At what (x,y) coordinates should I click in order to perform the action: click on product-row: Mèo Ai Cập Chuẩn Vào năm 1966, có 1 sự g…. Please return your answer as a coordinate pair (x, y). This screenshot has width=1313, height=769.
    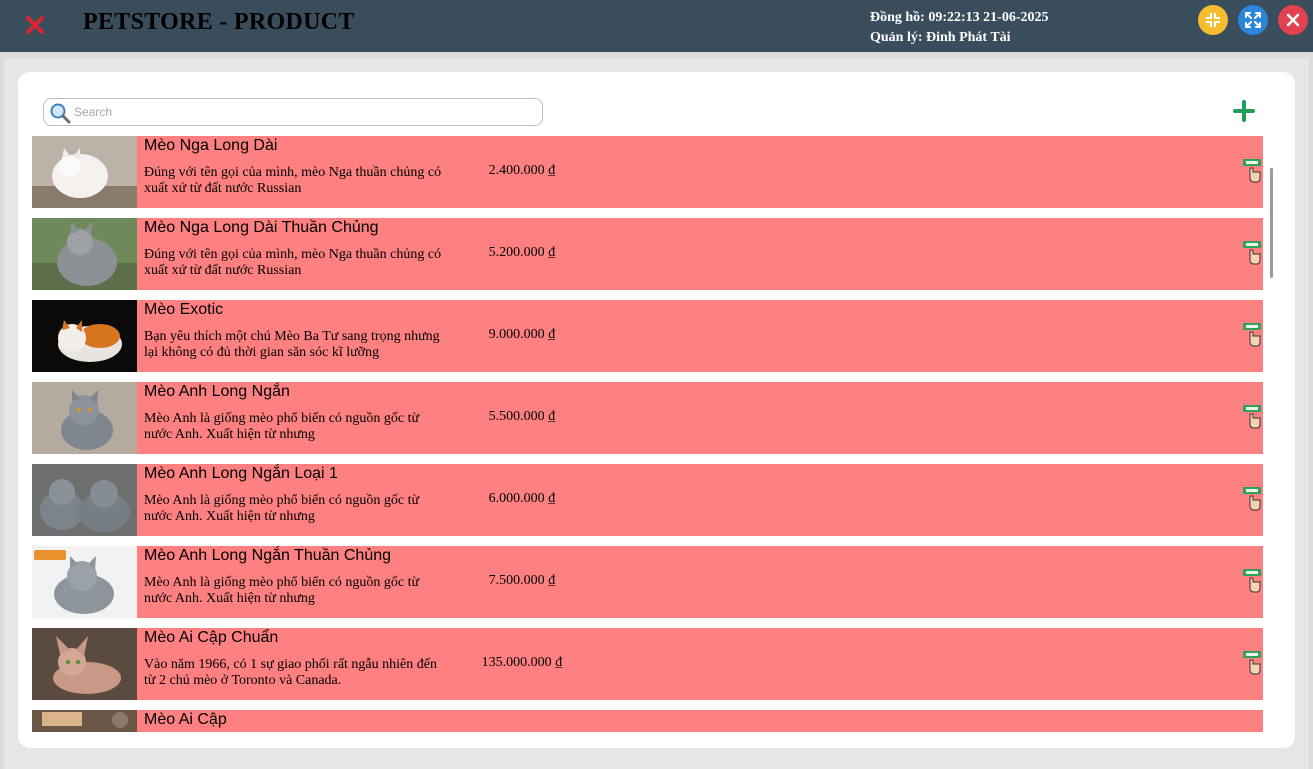
    Looking at the image, I should click on (647, 664).